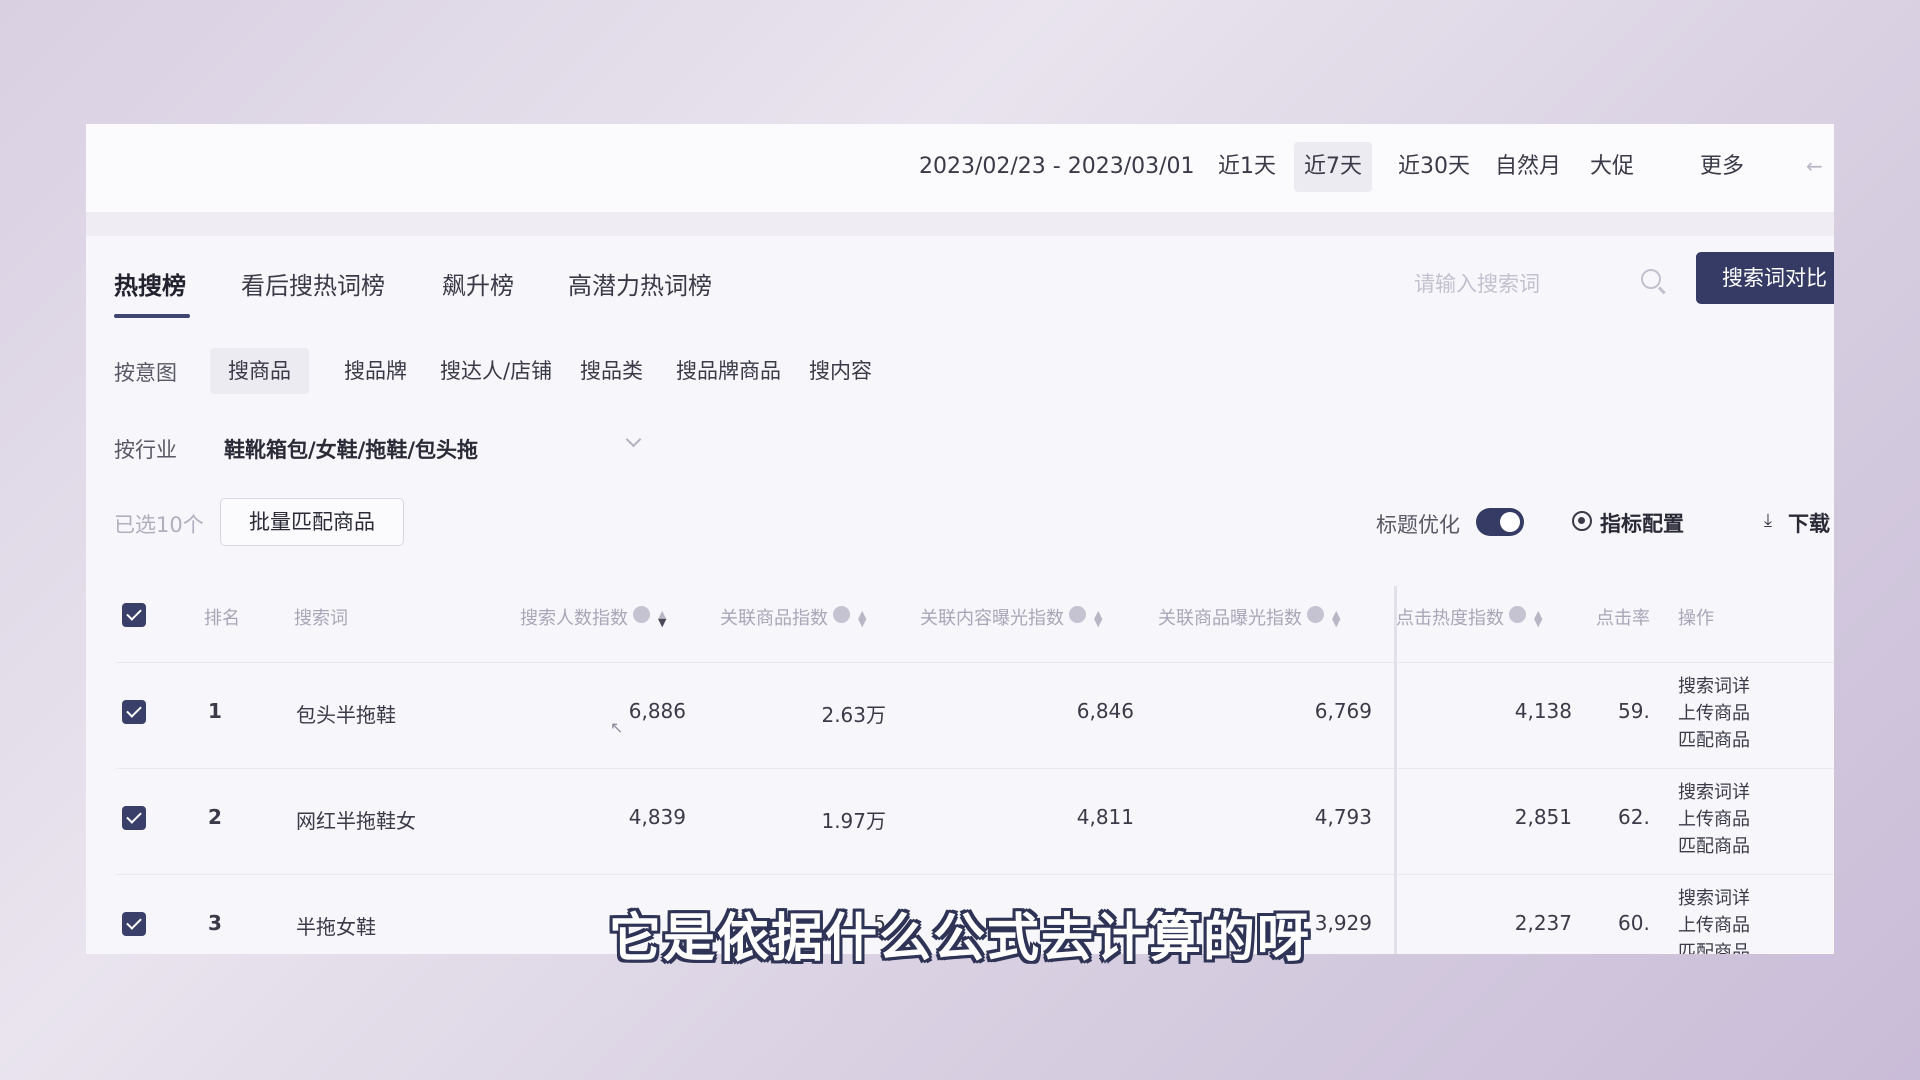 The image size is (1920, 1080). I want to click on search-input, so click(1560, 284).